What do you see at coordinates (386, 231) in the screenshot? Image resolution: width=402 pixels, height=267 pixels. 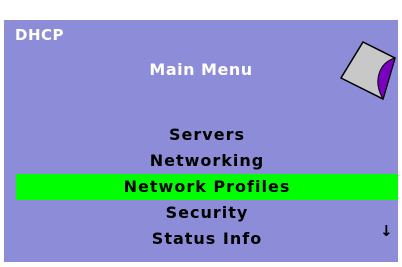 I see `down-arrow-icon: ↓` at bounding box center [386, 231].